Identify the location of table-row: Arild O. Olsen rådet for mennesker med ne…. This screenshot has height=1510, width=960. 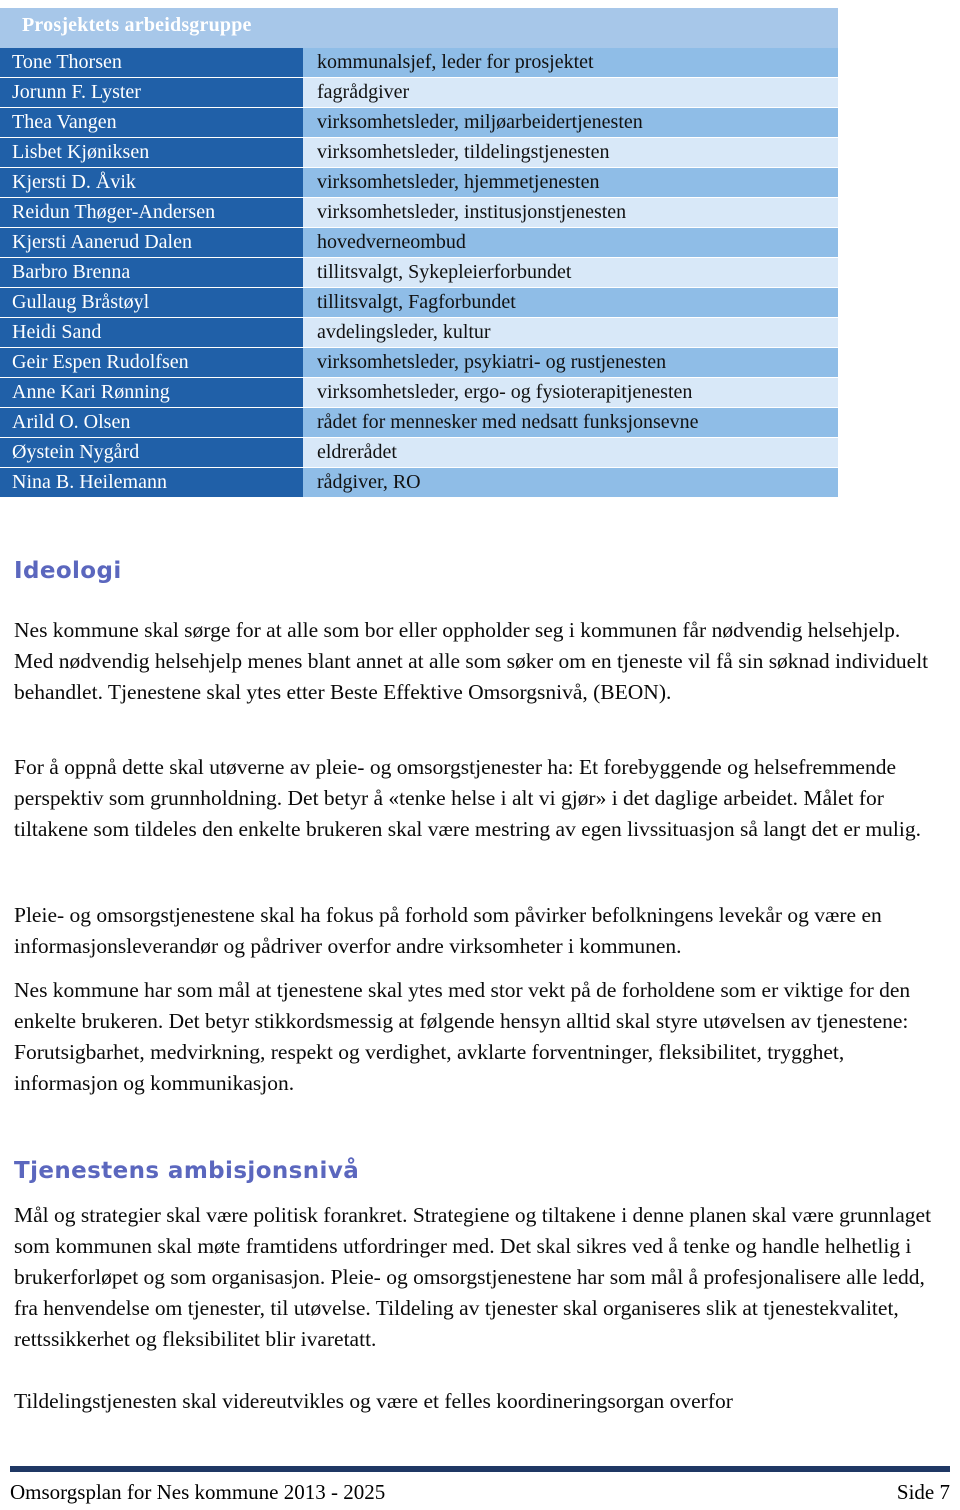
(419, 422).